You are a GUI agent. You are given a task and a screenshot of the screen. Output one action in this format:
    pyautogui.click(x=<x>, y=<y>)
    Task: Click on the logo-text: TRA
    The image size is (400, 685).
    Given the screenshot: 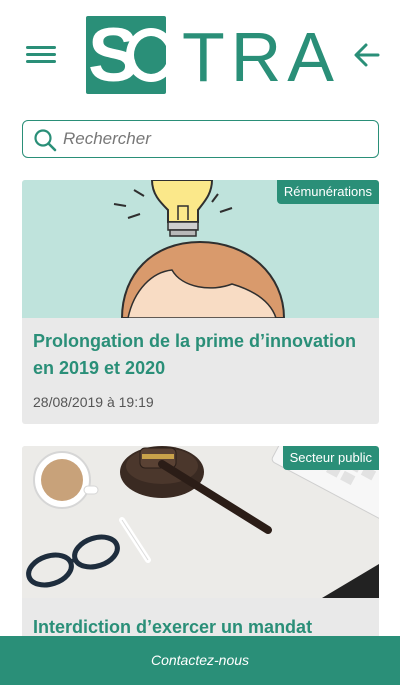 What is the action you would take?
    pyautogui.click(x=261, y=57)
    